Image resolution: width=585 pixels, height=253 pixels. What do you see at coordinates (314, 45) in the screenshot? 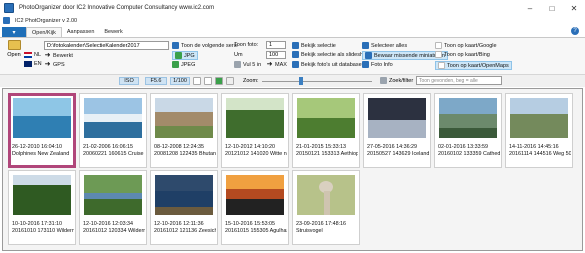
I see `bekijk-selectie-button: Bekijk selectie` at bounding box center [314, 45].